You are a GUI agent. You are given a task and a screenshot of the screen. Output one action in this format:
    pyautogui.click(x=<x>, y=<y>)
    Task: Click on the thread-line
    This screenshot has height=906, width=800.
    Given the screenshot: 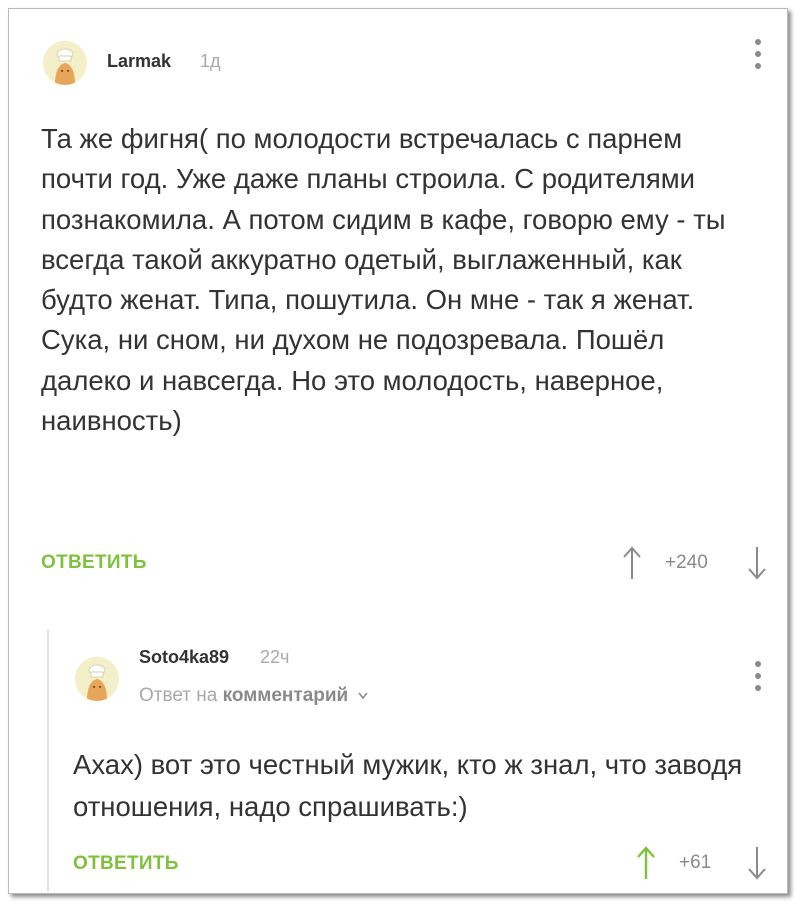 What is the action you would take?
    pyautogui.click(x=48, y=760)
    